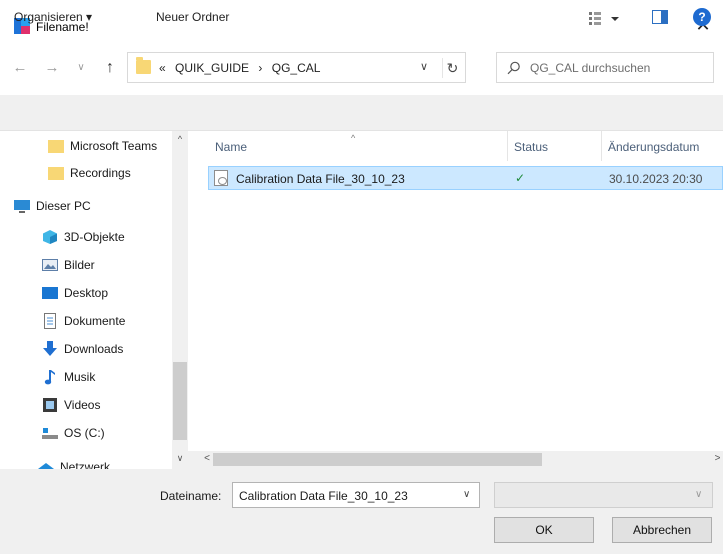  I want to click on address-bar: « QUIK_GUIDE › QG_CAL ∨ ↻, so click(296, 67).